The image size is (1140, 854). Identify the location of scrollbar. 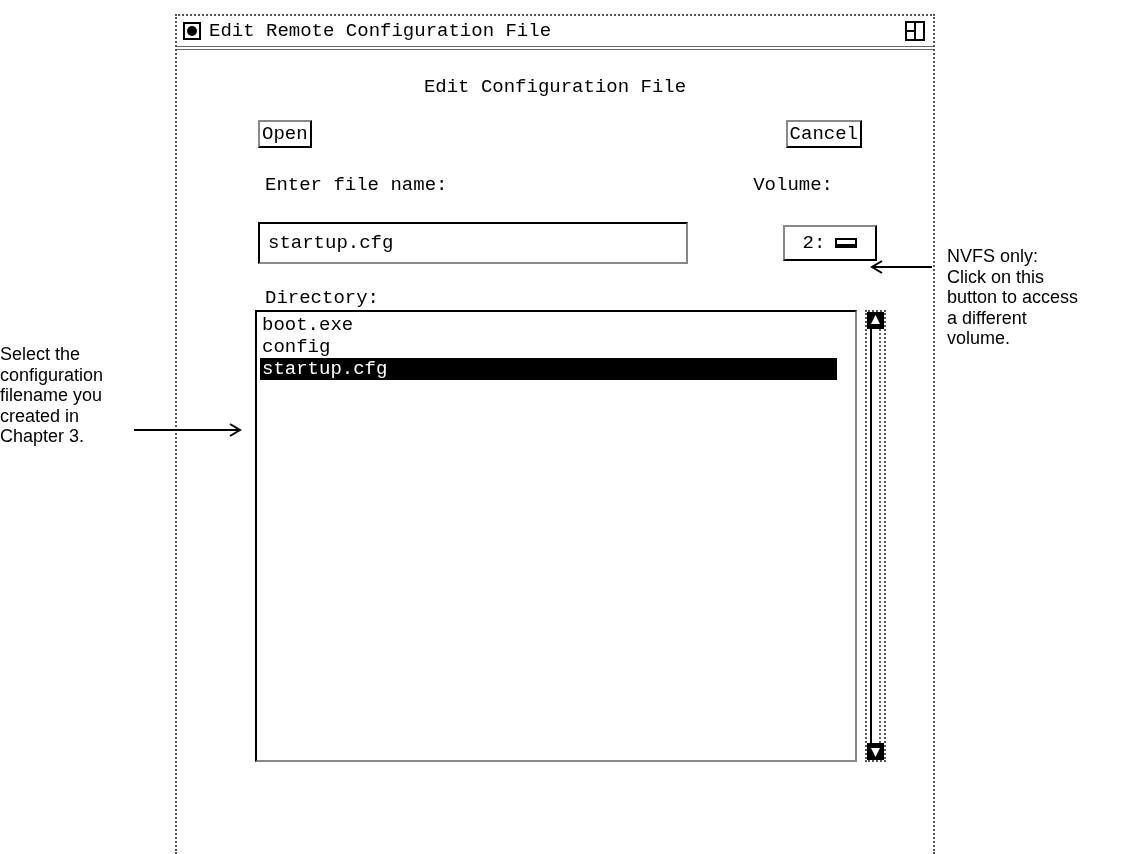
(875, 536).